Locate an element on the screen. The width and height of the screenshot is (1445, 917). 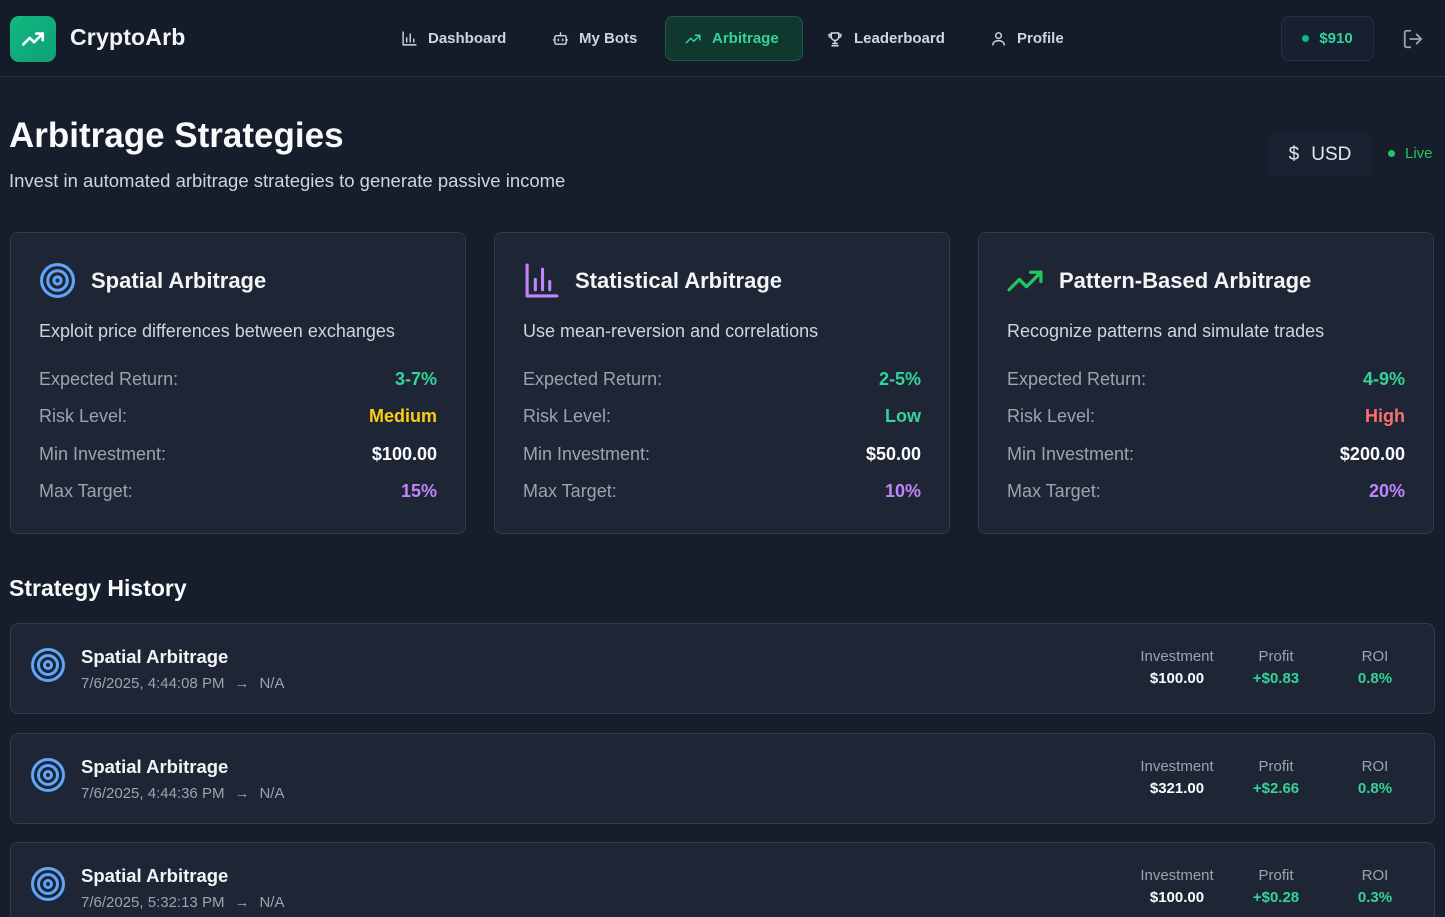
stat-value: $50.00 is located at coordinates (893, 453).